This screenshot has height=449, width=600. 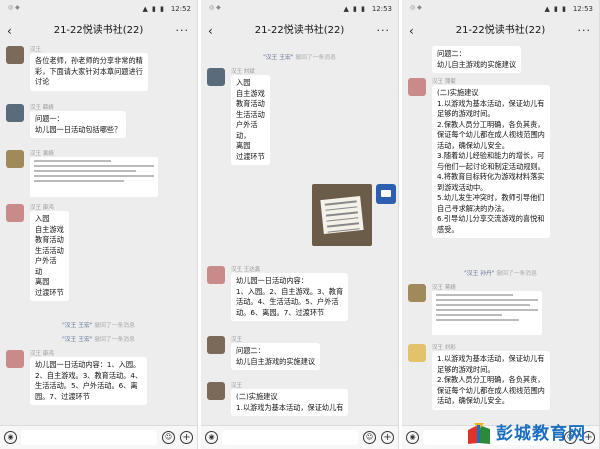 I want to click on sender-name: 汉王 蒲菊, so click(x=444, y=82).